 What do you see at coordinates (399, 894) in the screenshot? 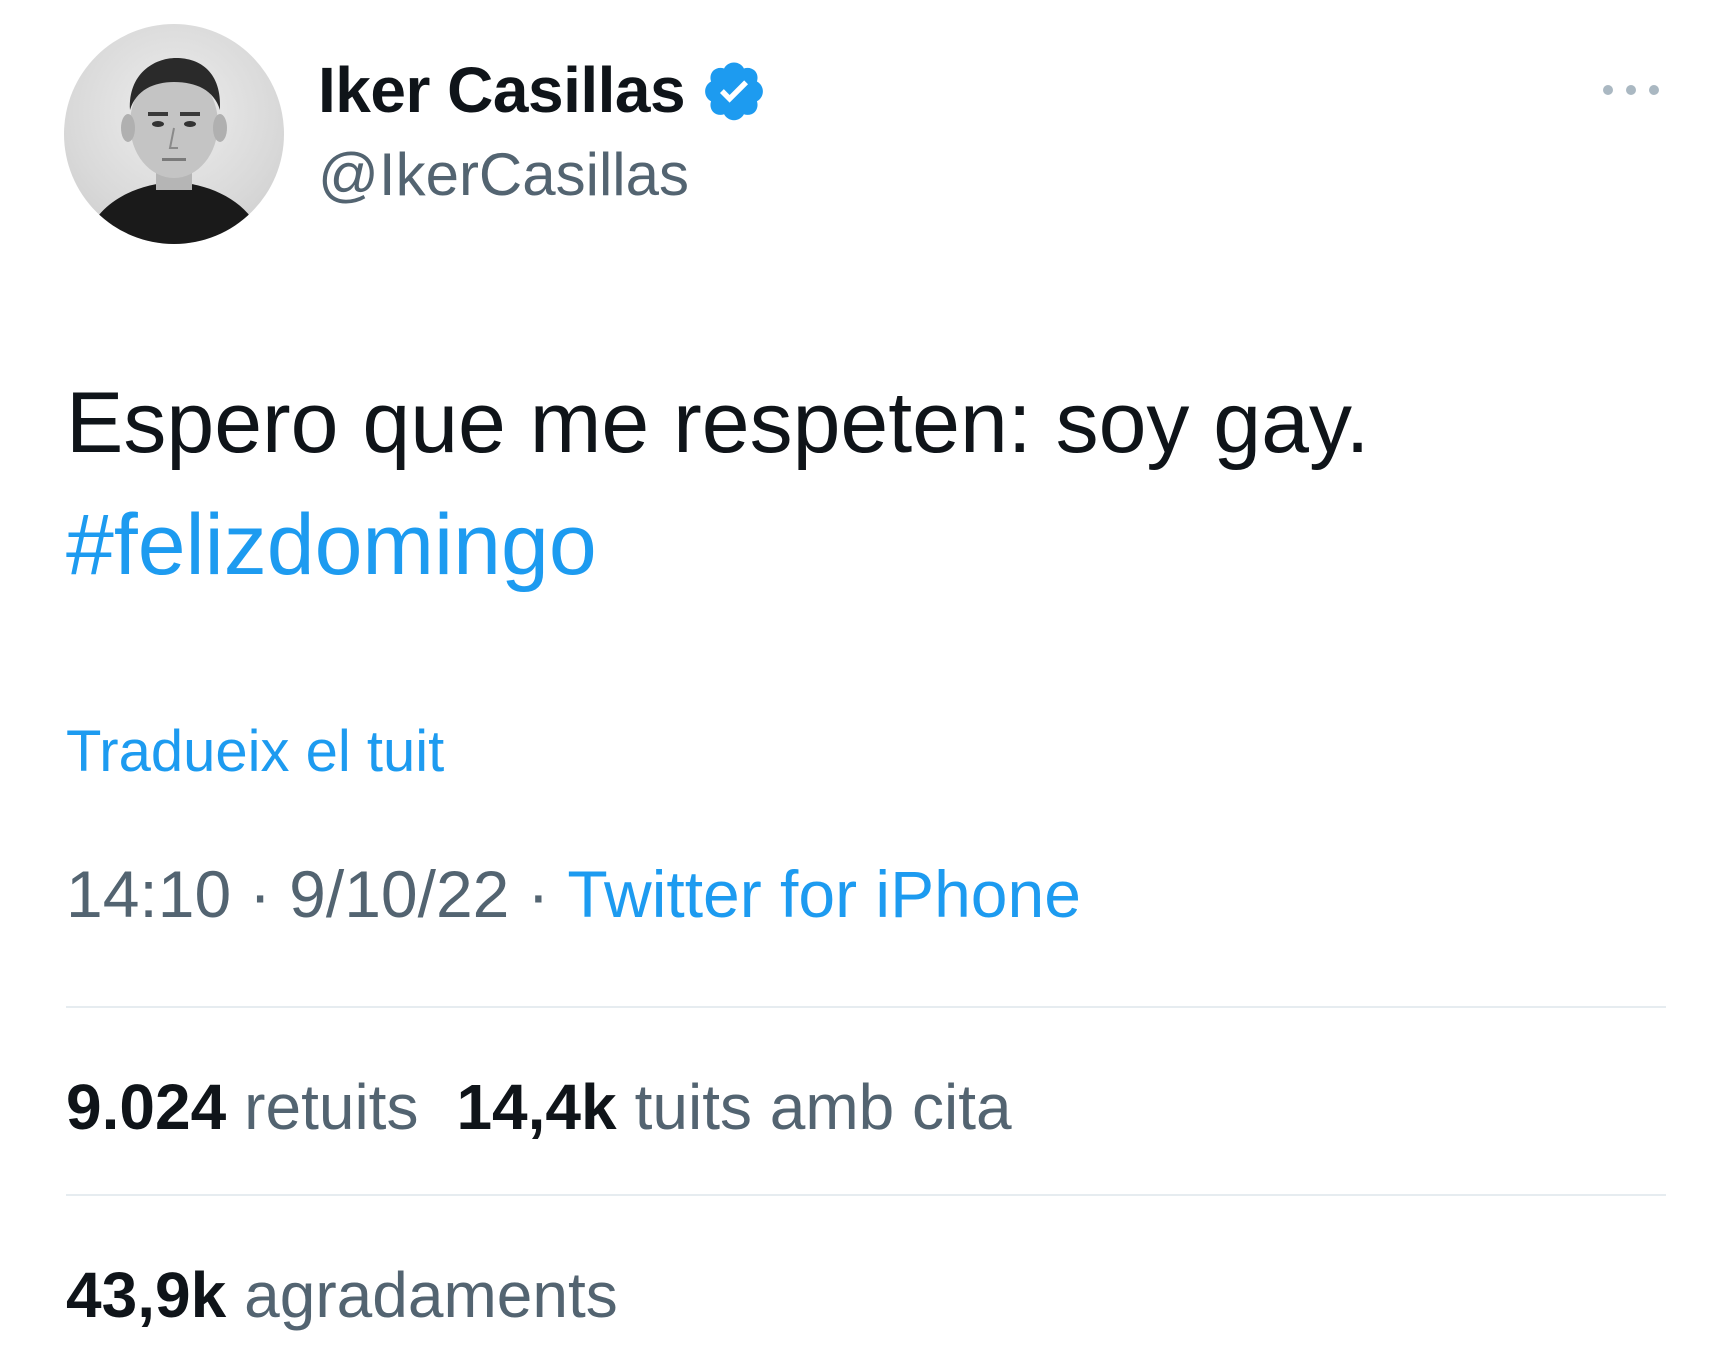
I see `tweet-date: 9/10/22` at bounding box center [399, 894].